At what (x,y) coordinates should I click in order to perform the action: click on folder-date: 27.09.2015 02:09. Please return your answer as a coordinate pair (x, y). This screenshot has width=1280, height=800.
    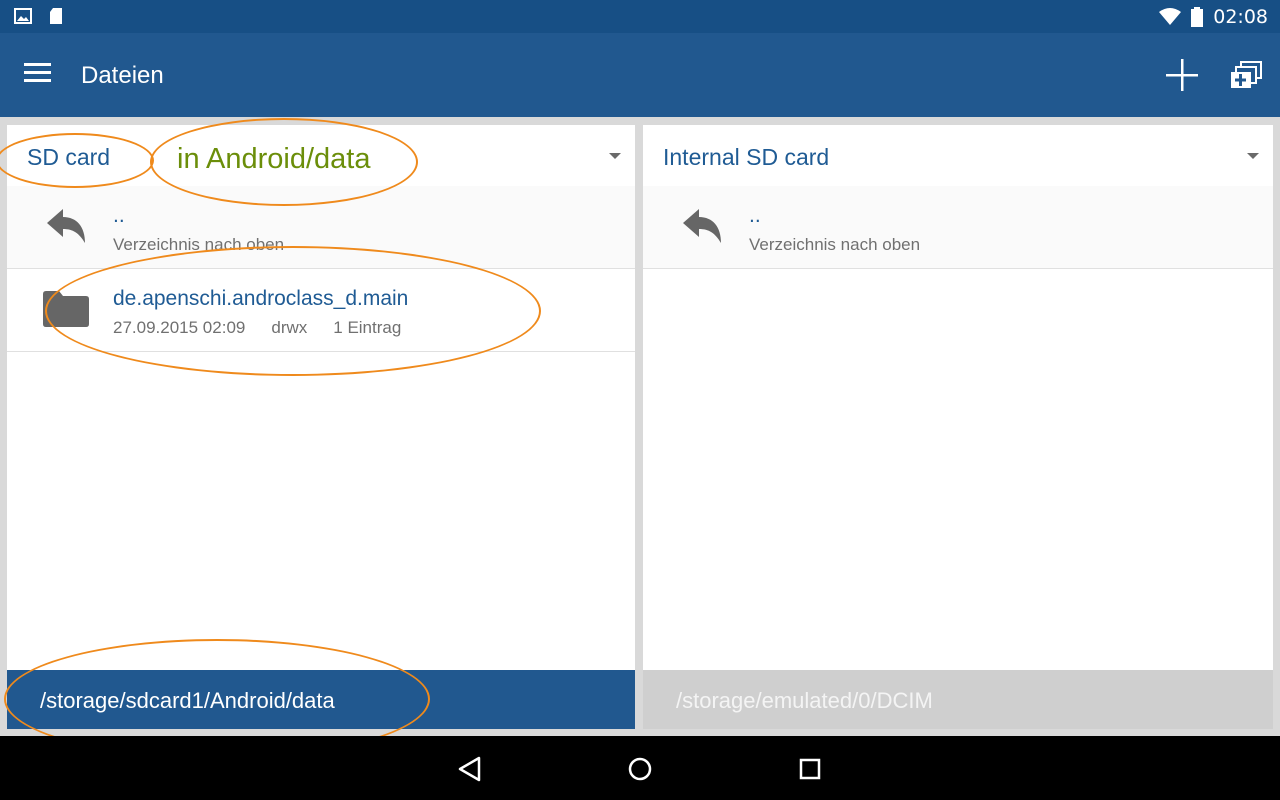
    Looking at the image, I should click on (179, 327).